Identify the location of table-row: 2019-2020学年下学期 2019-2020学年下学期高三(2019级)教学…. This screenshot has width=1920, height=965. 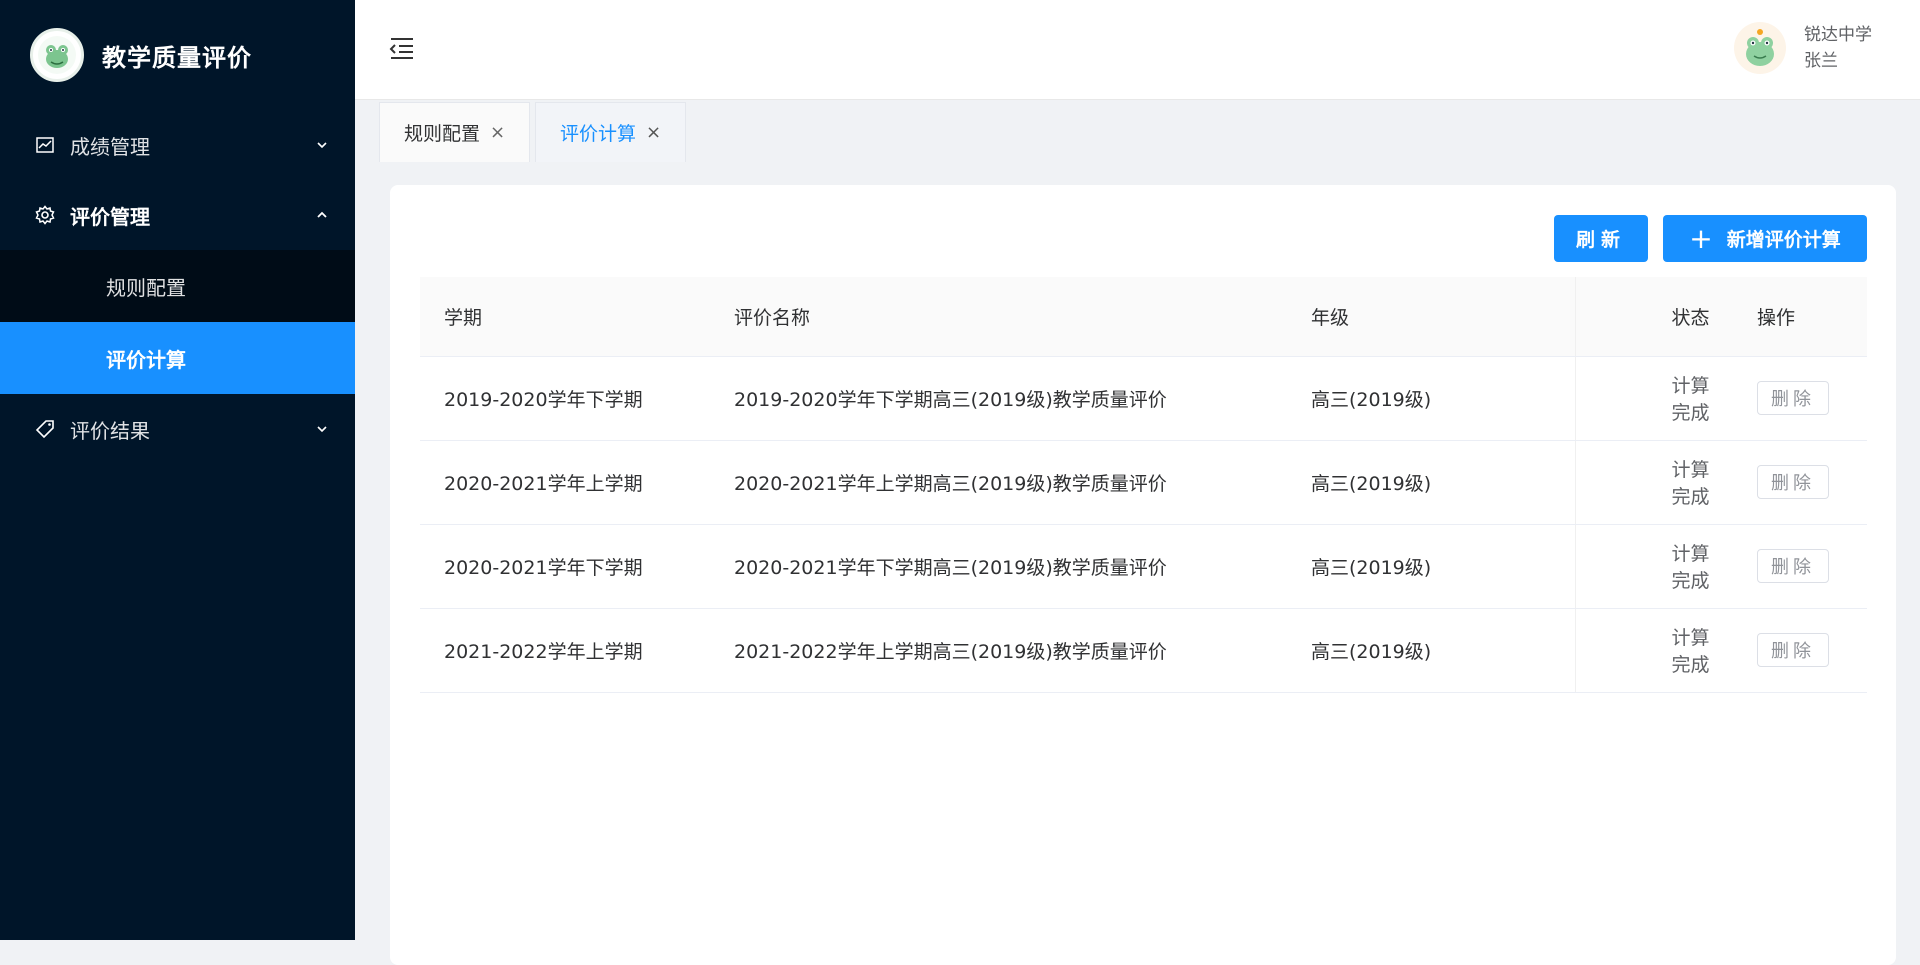
(1143, 398).